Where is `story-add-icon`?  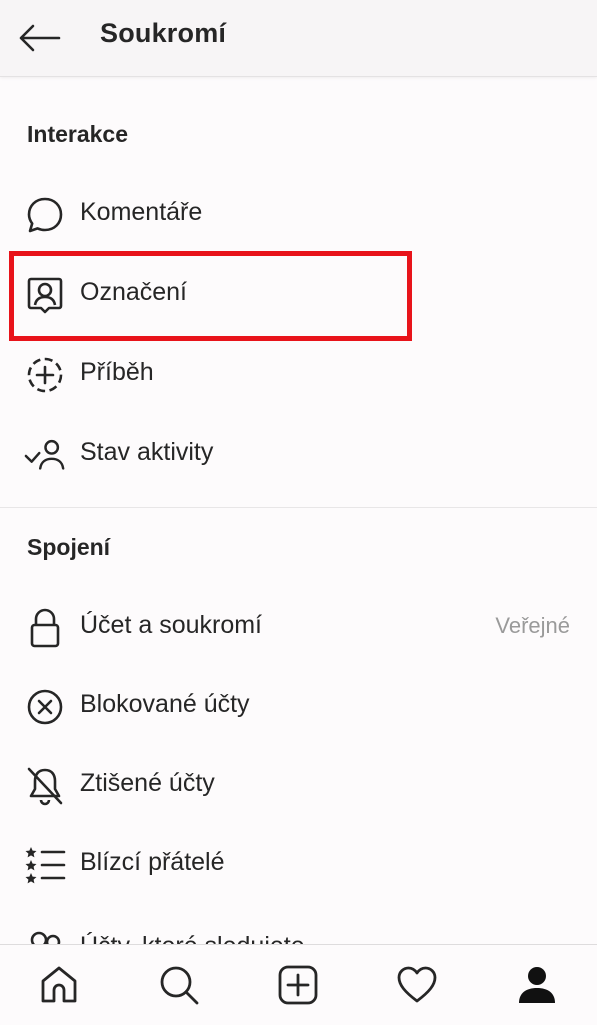
story-add-icon is located at coordinates (45, 375).